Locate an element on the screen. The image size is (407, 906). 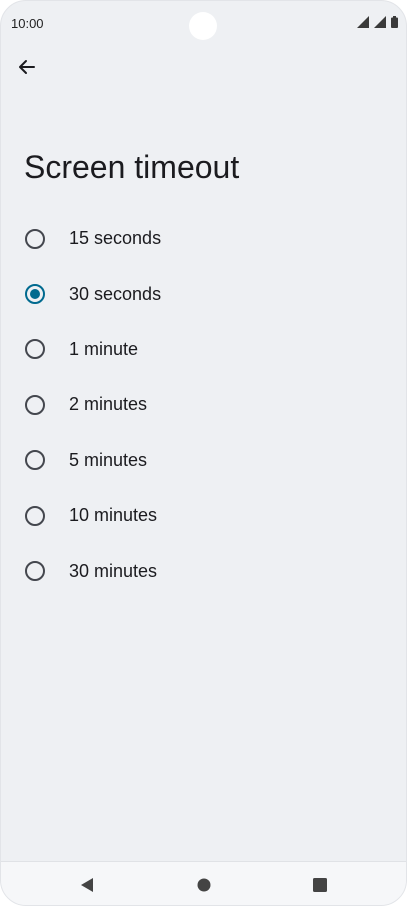
status-bar: 10:00 is located at coordinates (203, 24).